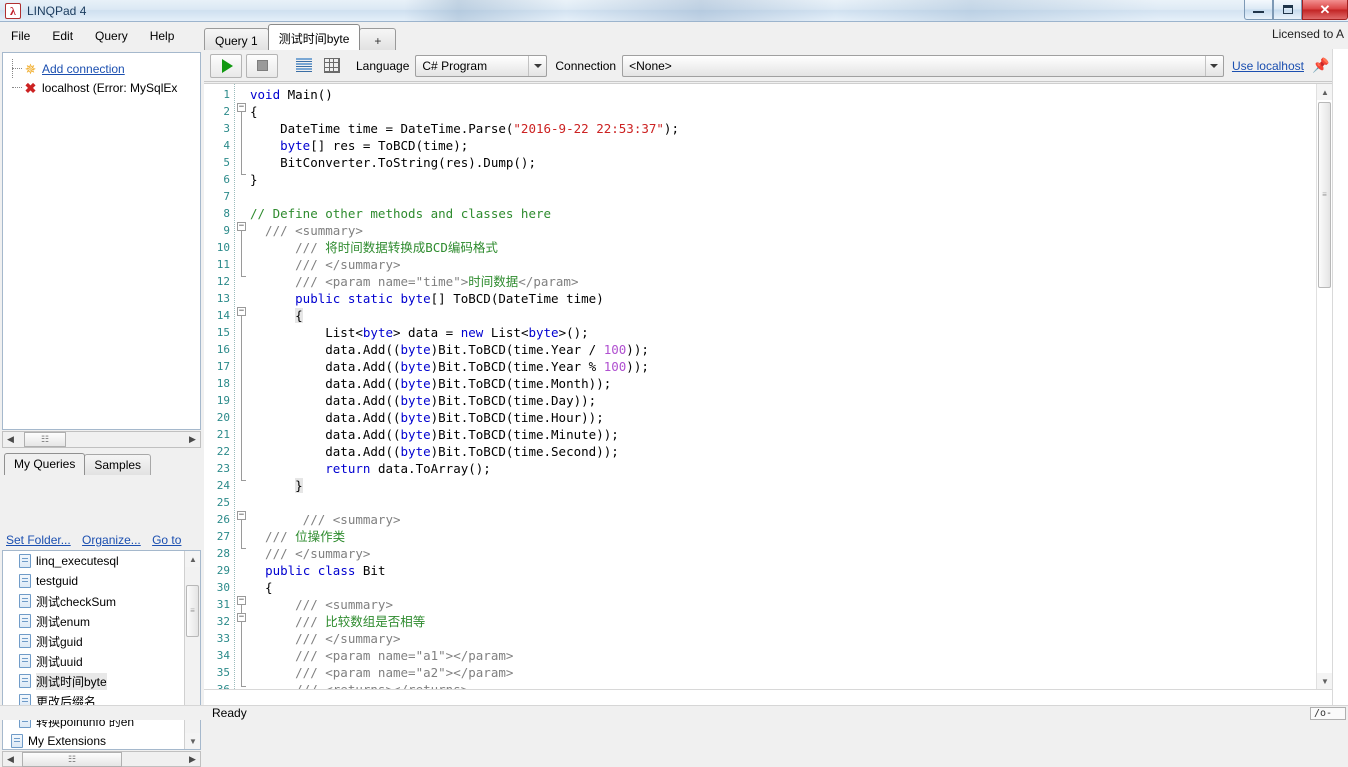 The image size is (1348, 767). I want to click on tree-row-add-connection: ✵ Add connection, so click(101, 68).